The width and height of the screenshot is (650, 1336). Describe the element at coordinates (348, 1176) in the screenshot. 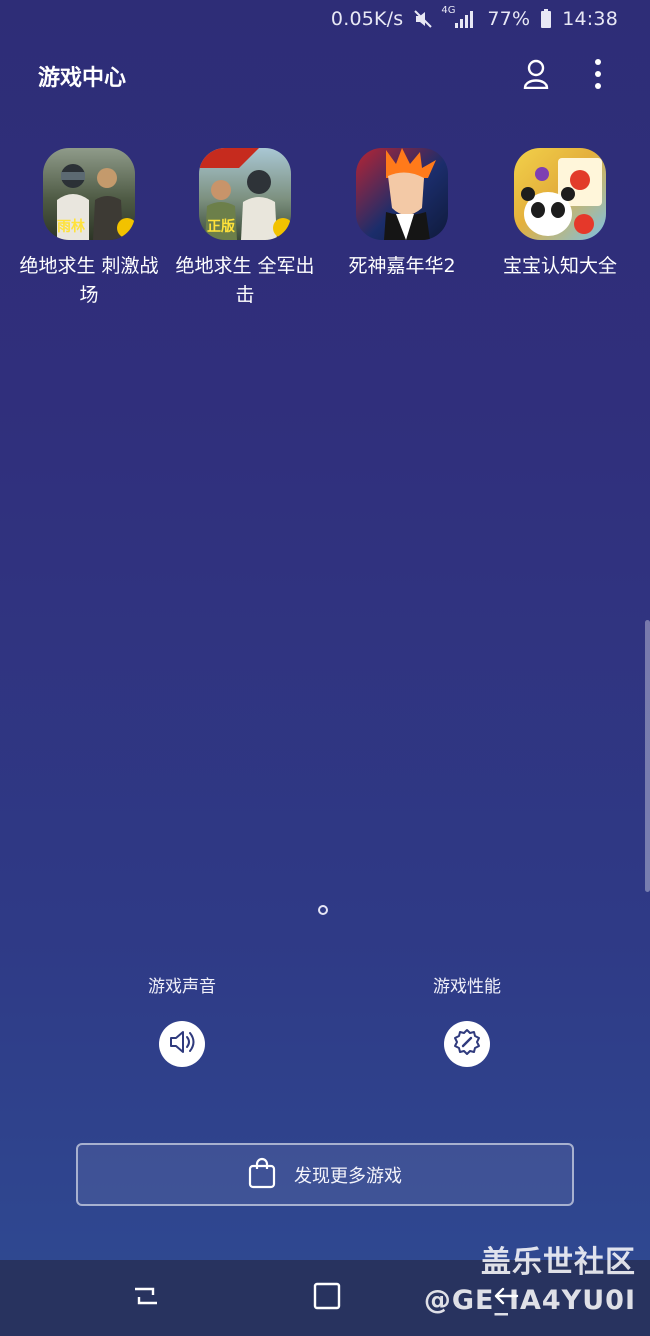

I see `discover-label: 发现更多游戏` at that location.